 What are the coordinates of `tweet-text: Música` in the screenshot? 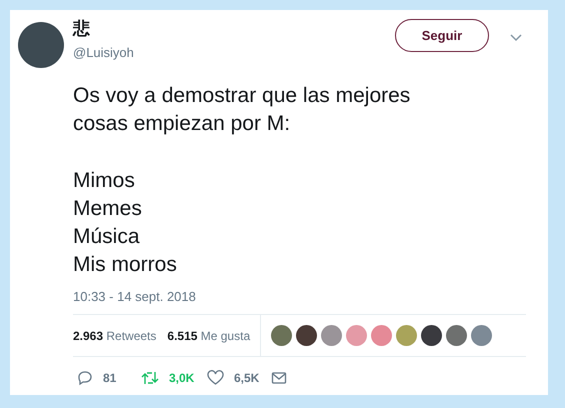 It's located at (107, 237).